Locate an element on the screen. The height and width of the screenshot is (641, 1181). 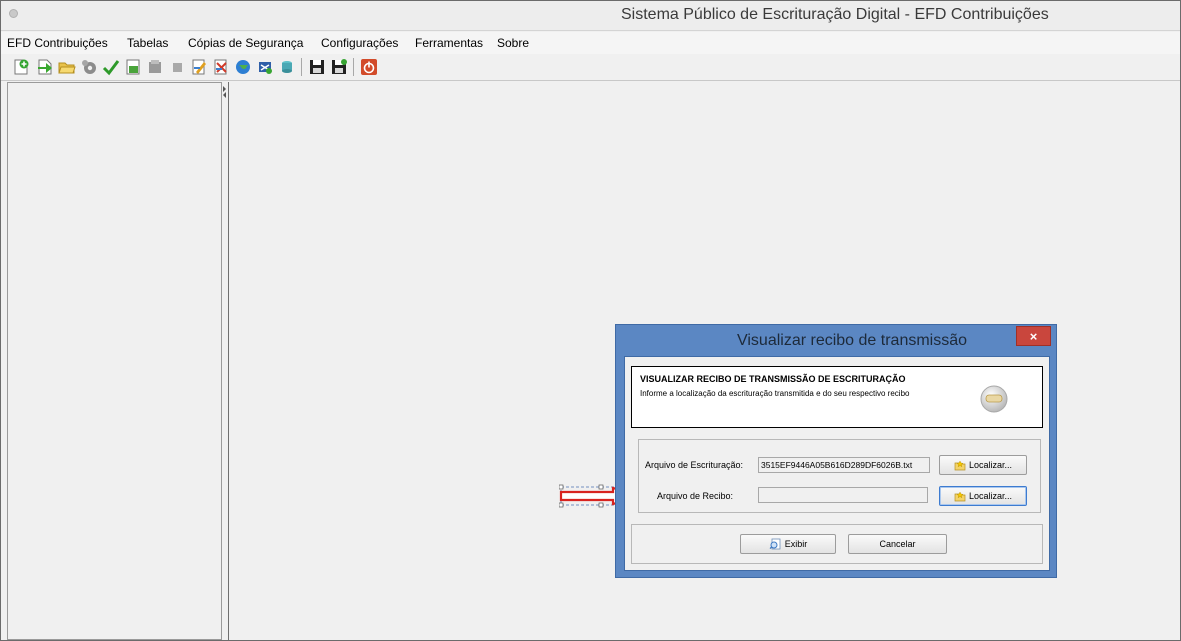
recibo-label: Arquivo de Recibo: is located at coordinates (695, 496).